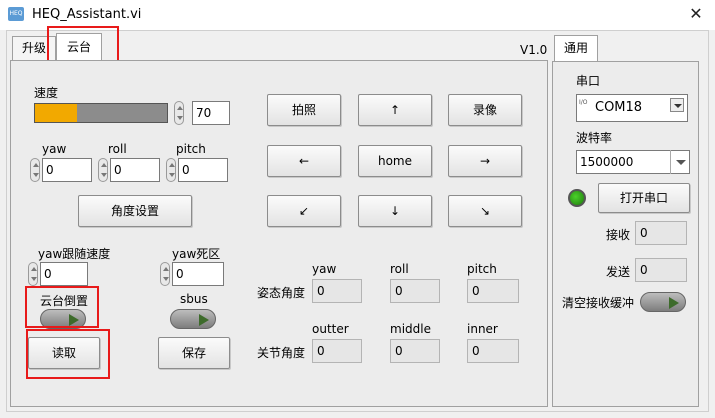  What do you see at coordinates (193, 319) in the screenshot?
I see `sbus-toggle` at bounding box center [193, 319].